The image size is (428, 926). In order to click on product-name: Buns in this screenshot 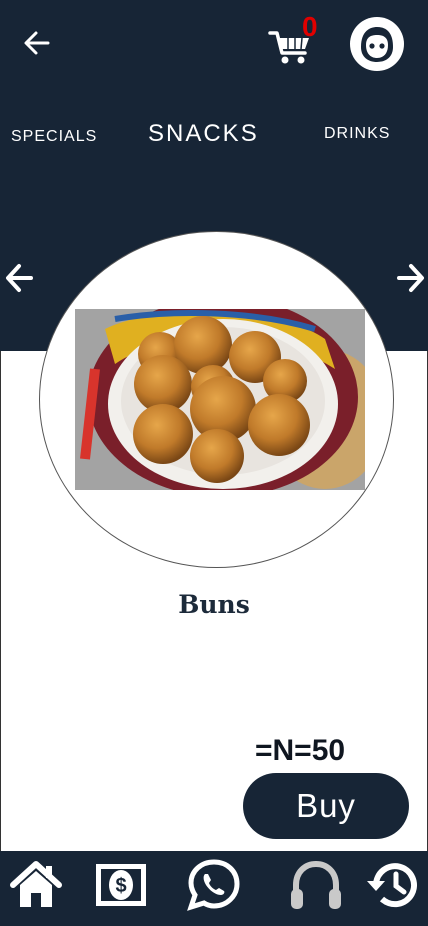, I will do `click(214, 604)`.